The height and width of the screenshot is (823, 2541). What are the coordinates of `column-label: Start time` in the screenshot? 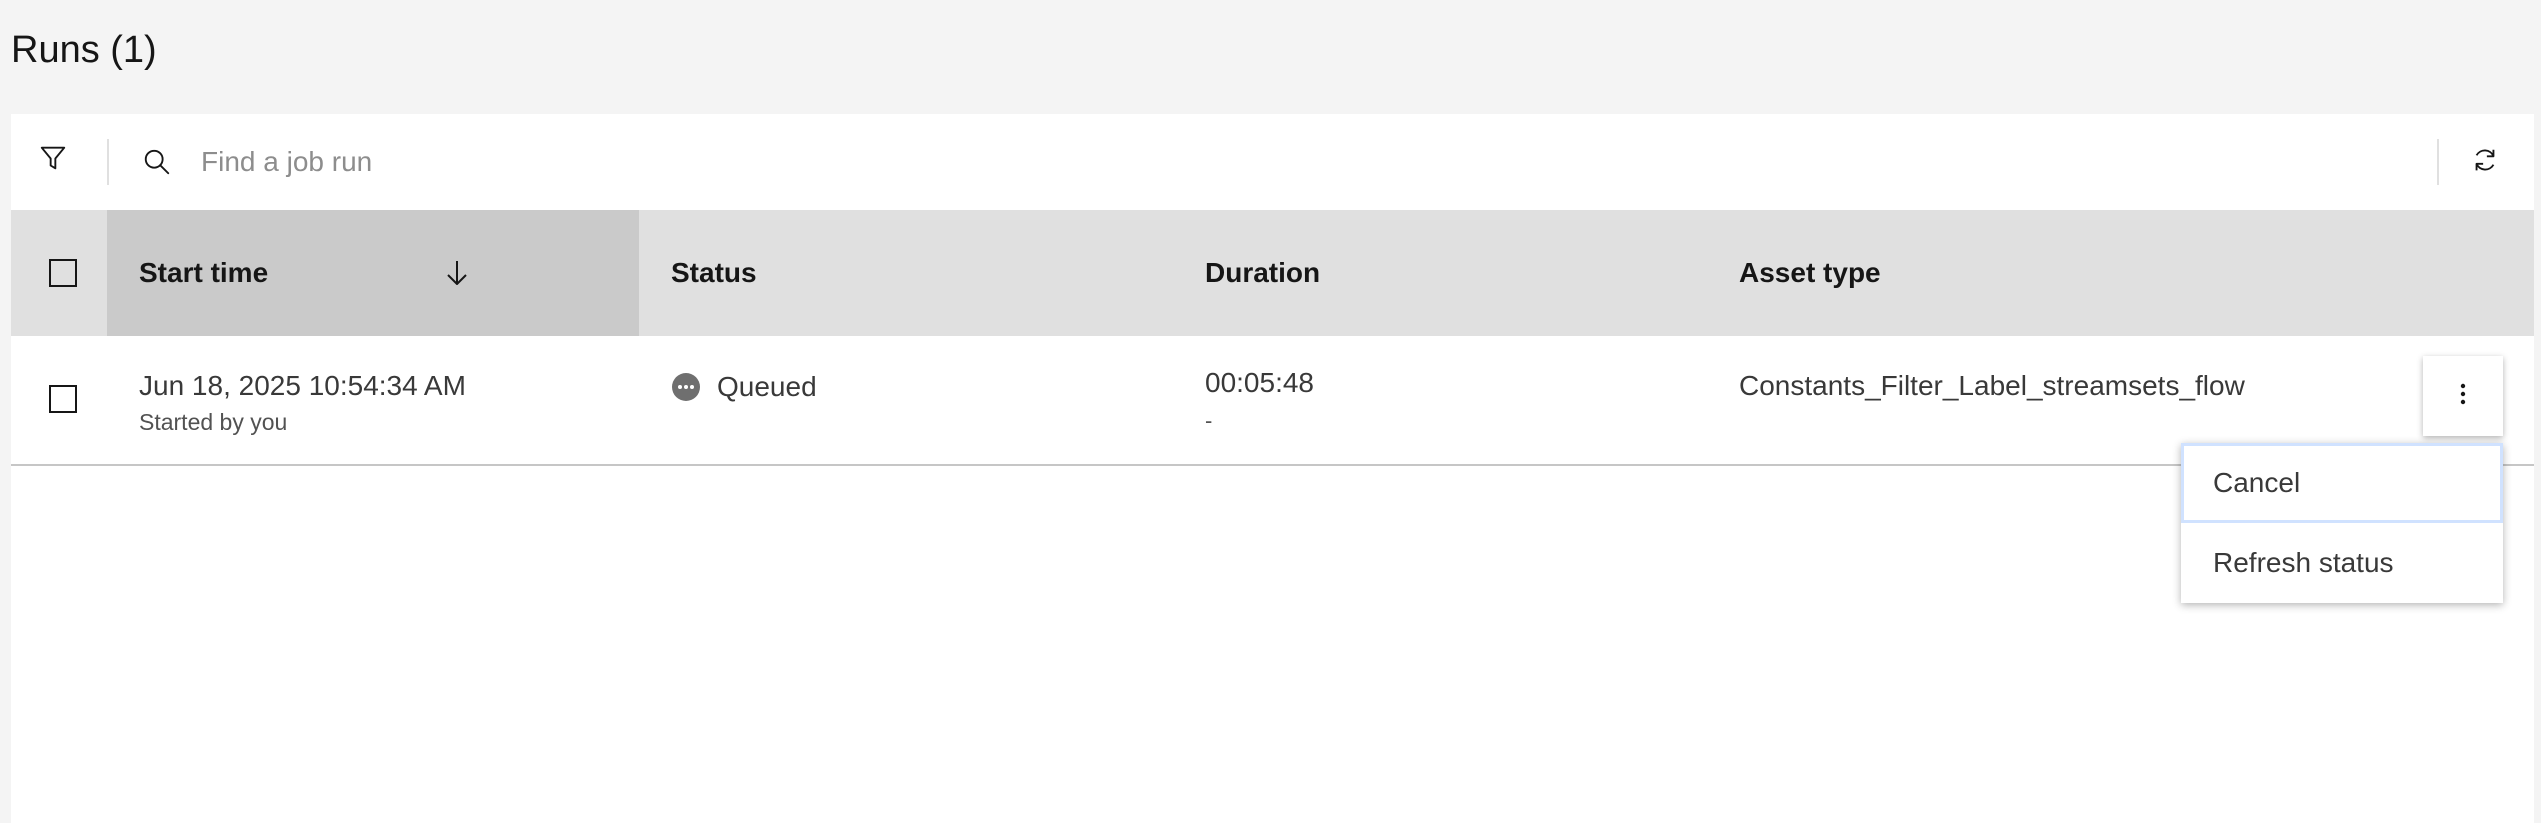 It's located at (204, 272).